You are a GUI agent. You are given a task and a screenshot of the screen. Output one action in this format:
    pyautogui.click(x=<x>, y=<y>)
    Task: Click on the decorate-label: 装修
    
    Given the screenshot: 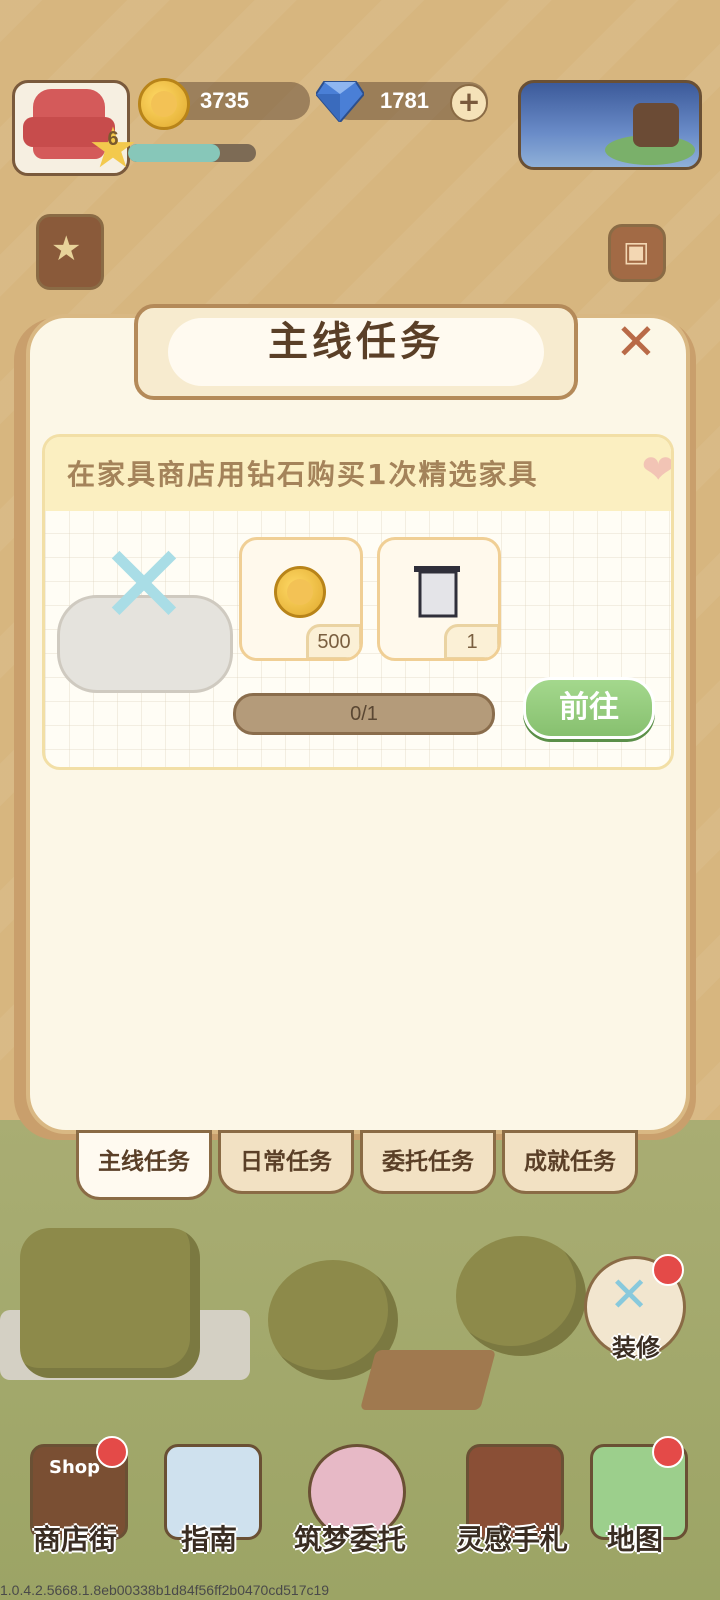 What is the action you would take?
    pyautogui.click(x=636, y=1348)
    